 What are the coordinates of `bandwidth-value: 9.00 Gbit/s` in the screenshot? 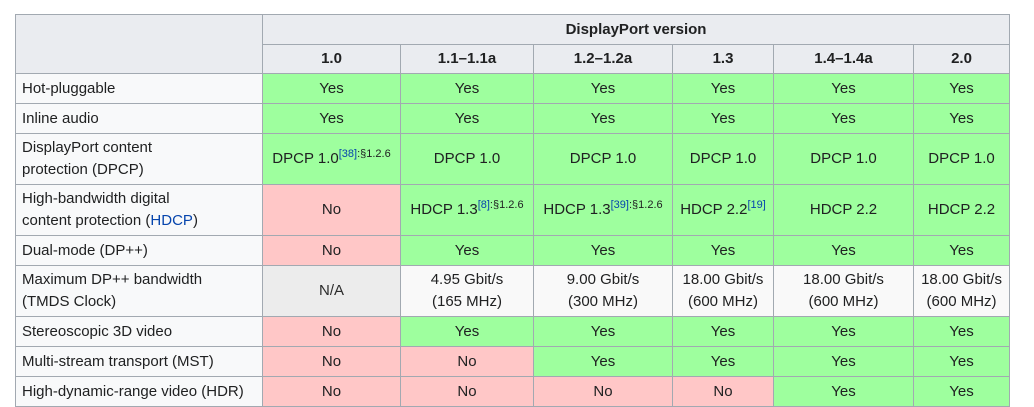 It's located at (603, 279).